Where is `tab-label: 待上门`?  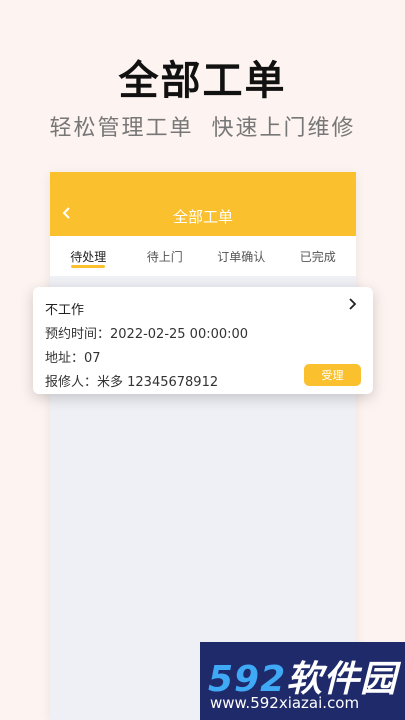 tab-label: 待上门 is located at coordinates (164, 257).